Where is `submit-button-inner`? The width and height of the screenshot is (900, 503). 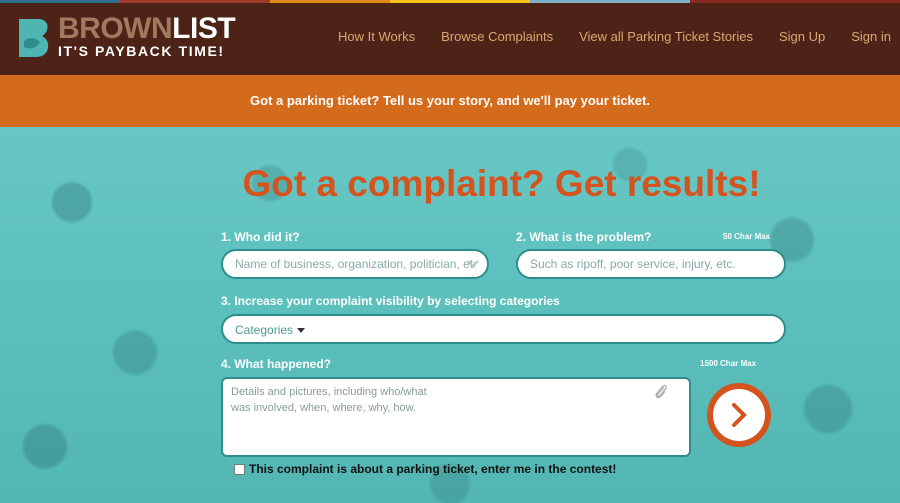 submit-button-inner is located at coordinates (739, 415).